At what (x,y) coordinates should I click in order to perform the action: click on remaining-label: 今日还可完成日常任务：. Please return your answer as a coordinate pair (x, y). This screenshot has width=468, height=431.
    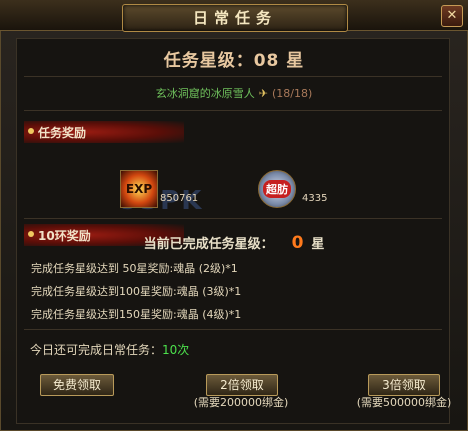
    Looking at the image, I should click on (96, 350).